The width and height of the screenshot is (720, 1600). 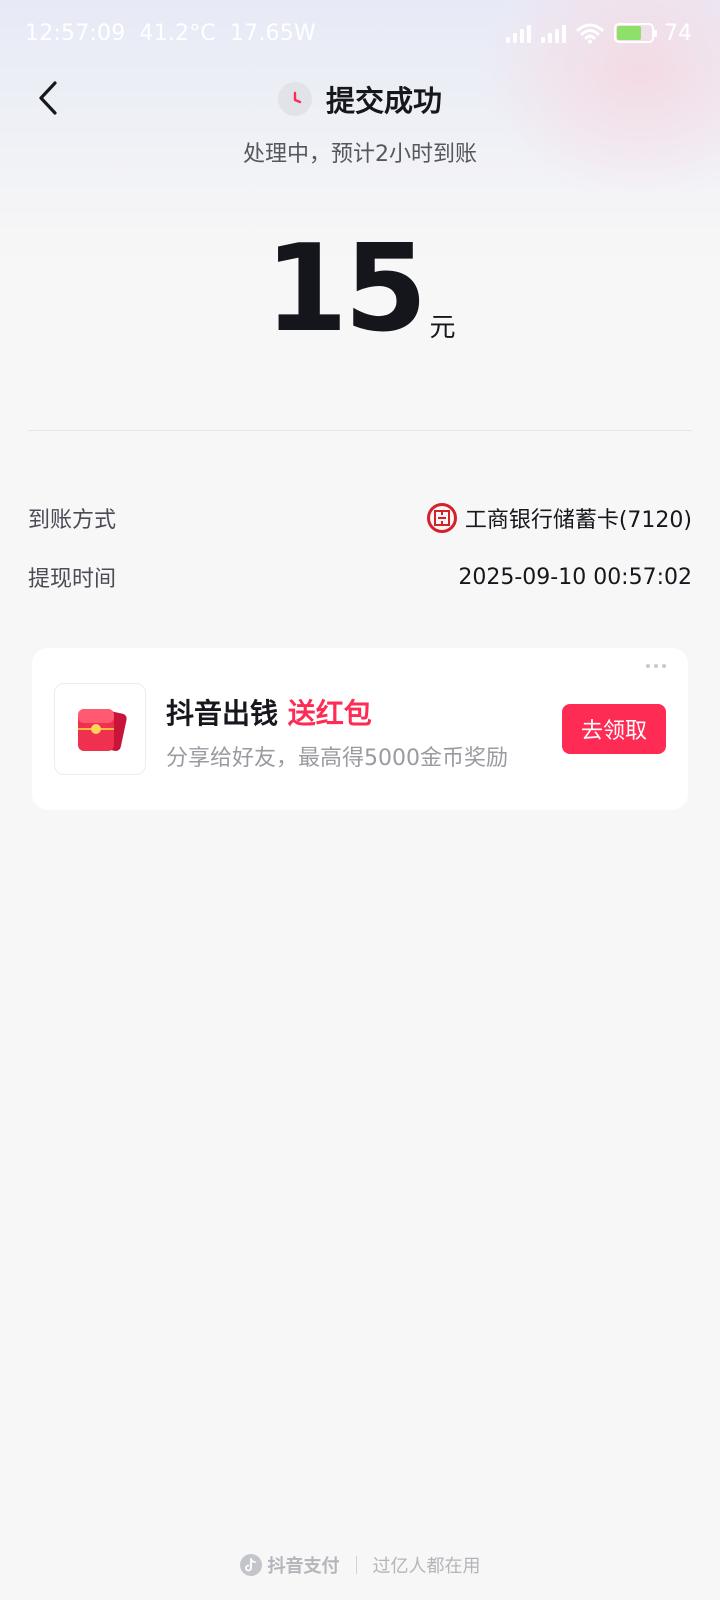 What do you see at coordinates (678, 33) in the screenshot?
I see `battery-level: 74` at bounding box center [678, 33].